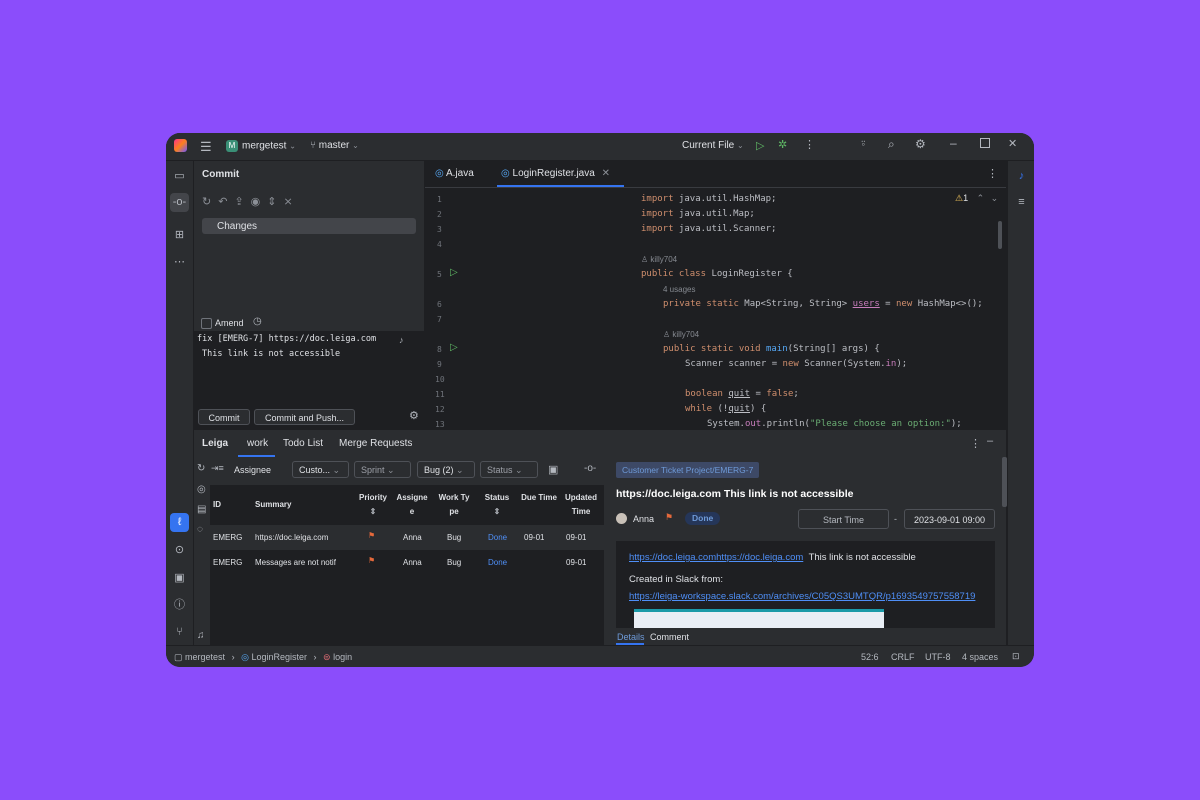  I want to click on column-header: Updated Time, so click(581, 505).